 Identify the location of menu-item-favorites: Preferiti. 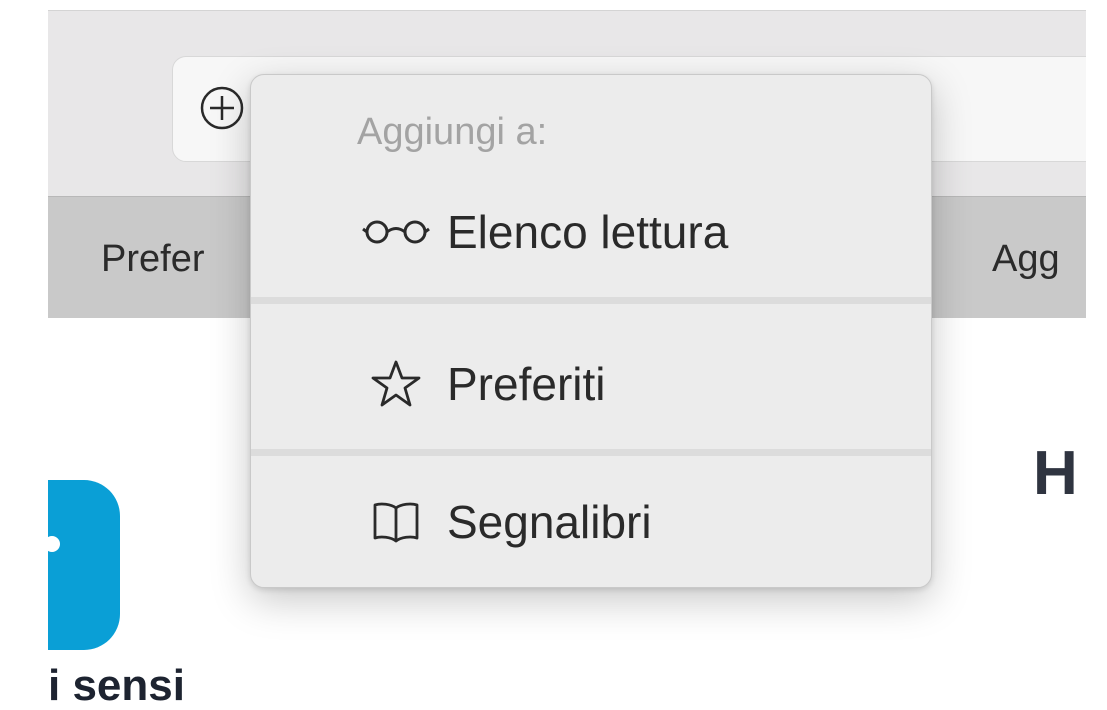
(591, 384).